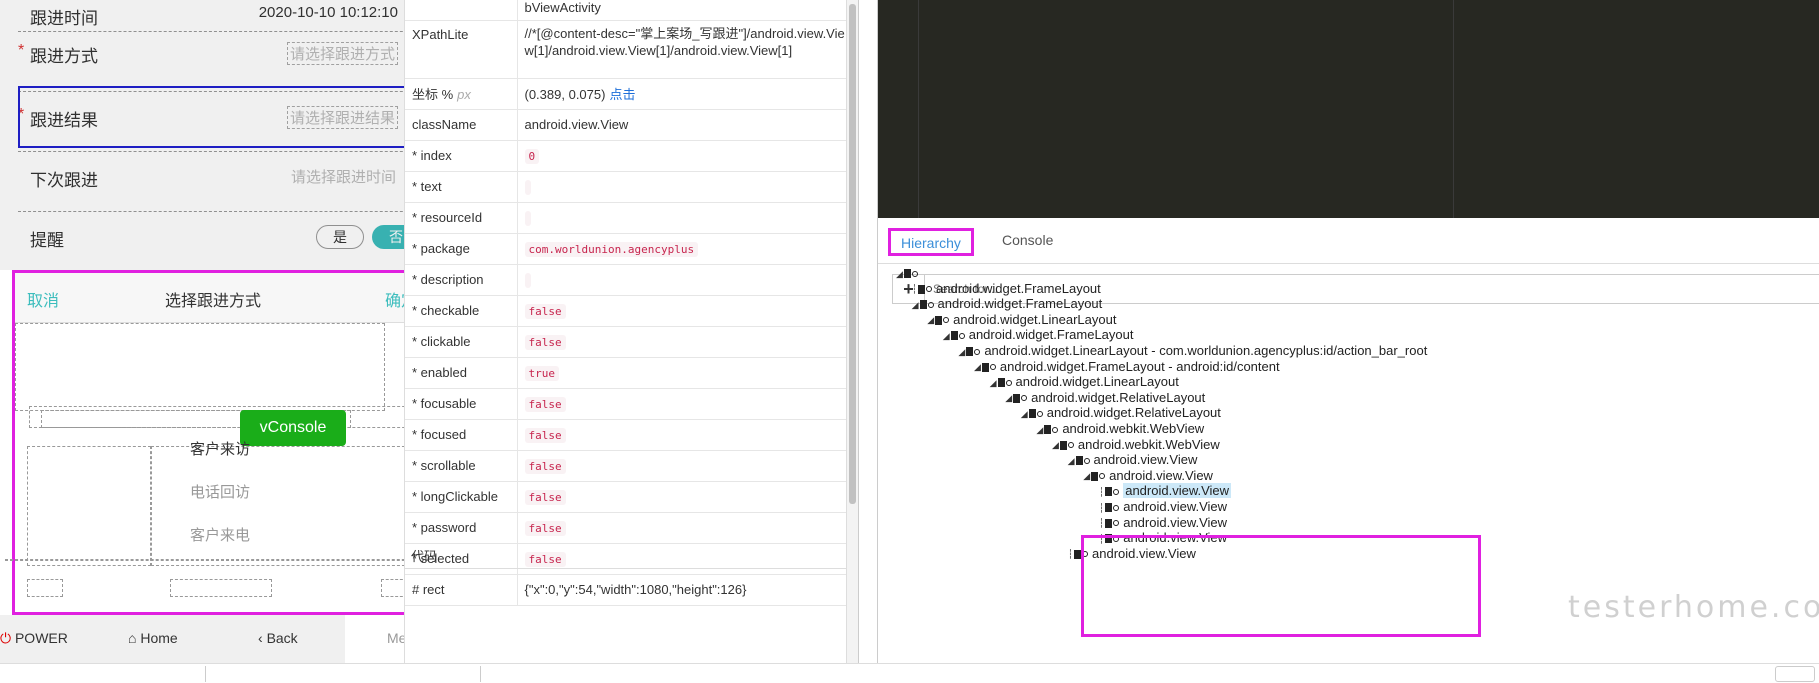  Describe the element at coordinates (1133, 413) in the screenshot. I see `tree-node-label: android.widget.RelativeLayout` at that location.